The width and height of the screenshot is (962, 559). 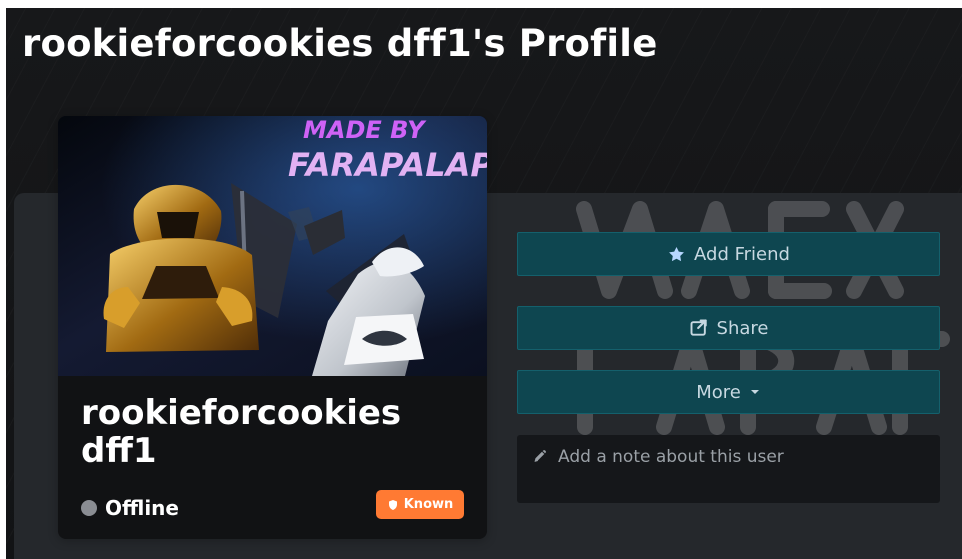 What do you see at coordinates (428, 504) in the screenshot?
I see `trust-badge-label: Known` at bounding box center [428, 504].